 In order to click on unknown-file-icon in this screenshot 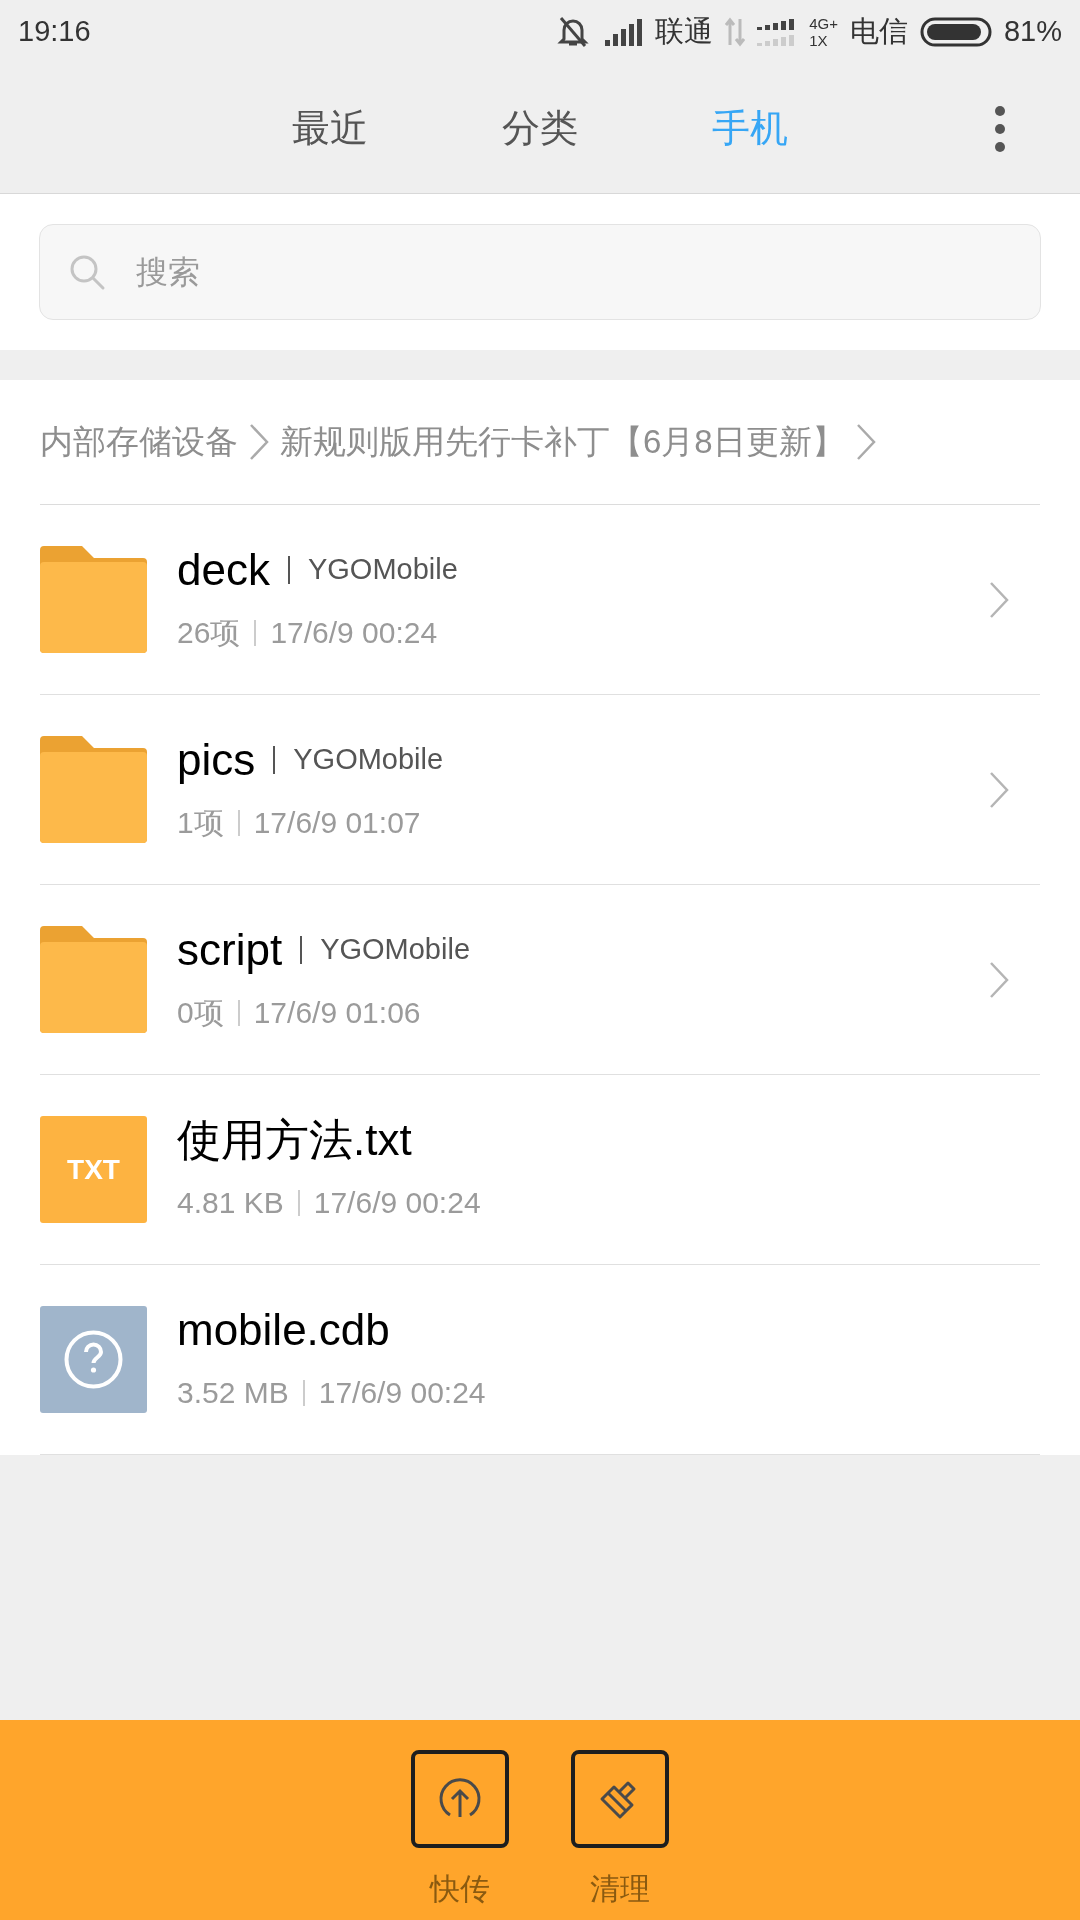, I will do `click(93, 1359)`.